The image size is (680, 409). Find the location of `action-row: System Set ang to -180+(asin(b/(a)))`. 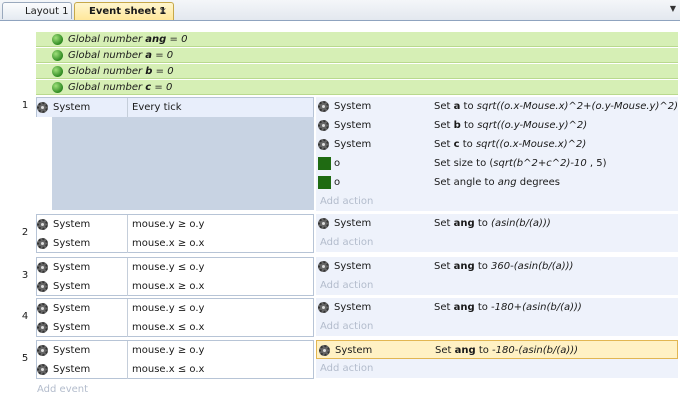

action-row: System Set ang to -180+(asin(b/(a))) is located at coordinates (497, 307).